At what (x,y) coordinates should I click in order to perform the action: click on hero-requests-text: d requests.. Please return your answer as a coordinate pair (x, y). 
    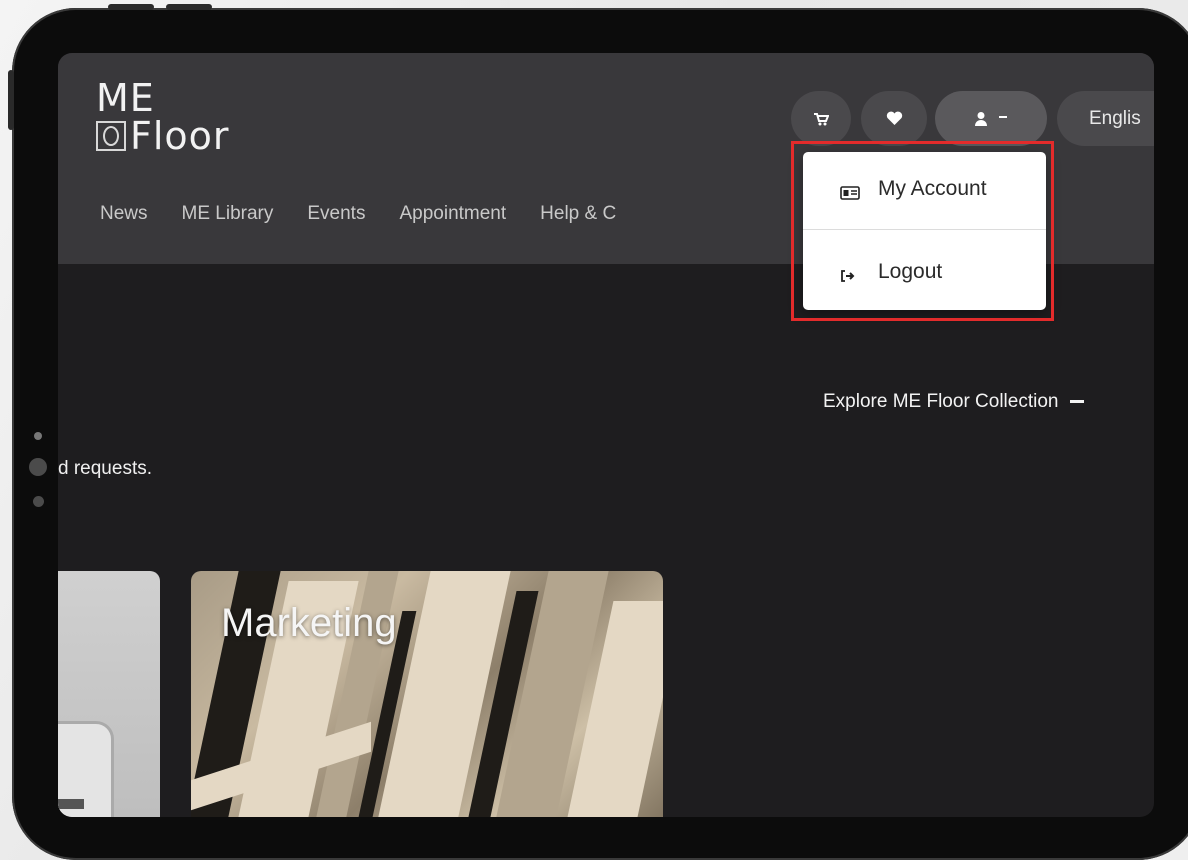
    Looking at the image, I should click on (105, 468).